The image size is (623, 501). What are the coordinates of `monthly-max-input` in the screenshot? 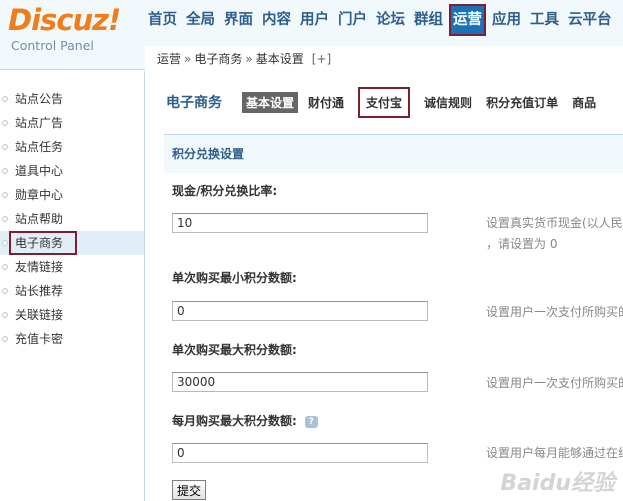 It's located at (300, 453).